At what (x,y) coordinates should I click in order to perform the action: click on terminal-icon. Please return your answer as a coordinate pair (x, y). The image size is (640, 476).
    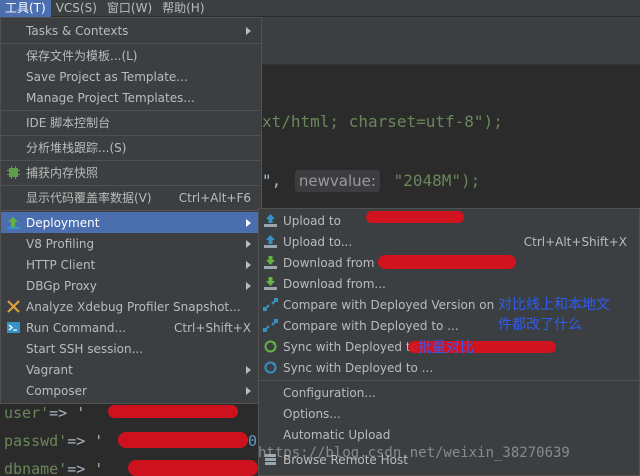
    Looking at the image, I should click on (13, 327).